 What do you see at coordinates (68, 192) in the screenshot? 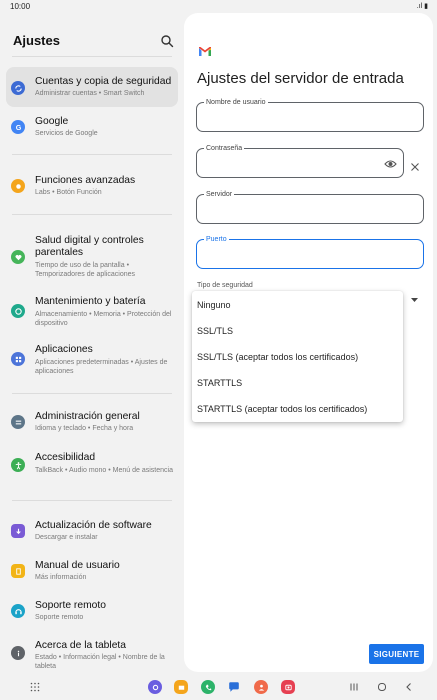
I see `menu-item-subtitle: Labs • Botón Función` at bounding box center [68, 192].